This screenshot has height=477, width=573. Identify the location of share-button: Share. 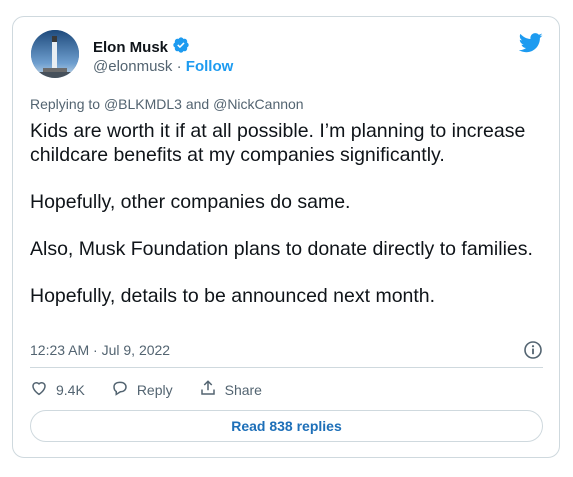
(230, 389).